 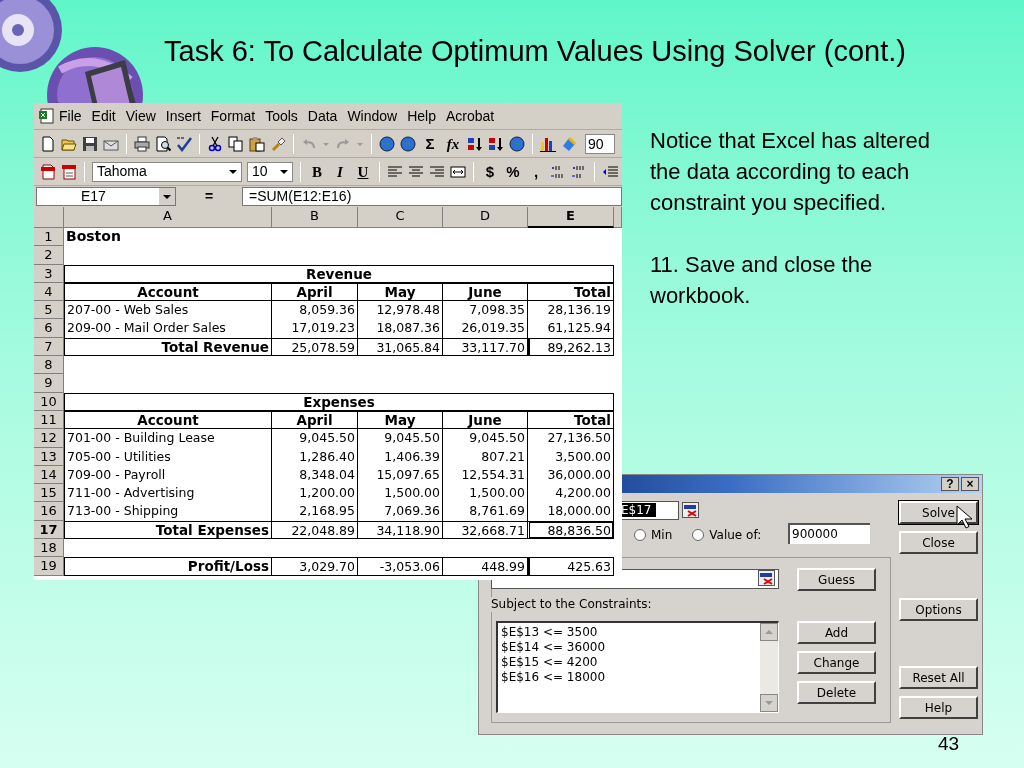 What do you see at coordinates (485, 493) in the screenshot?
I see `table-cell: 1,500.00` at bounding box center [485, 493].